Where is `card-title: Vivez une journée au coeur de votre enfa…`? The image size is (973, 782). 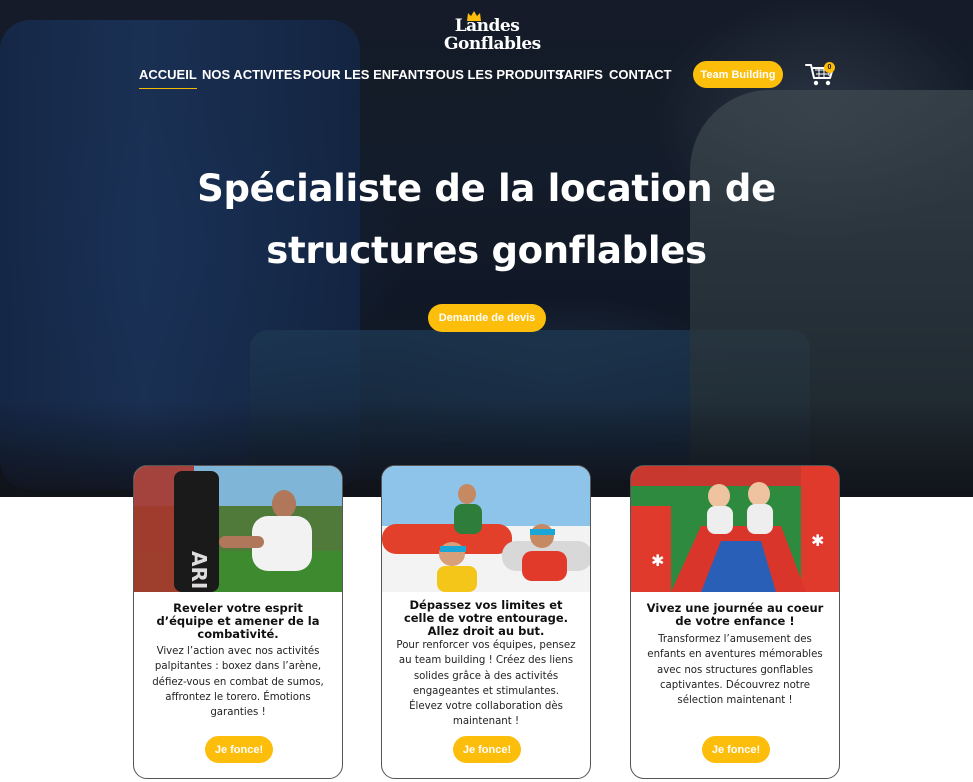 card-title: Vivez une journée au coeur de votre enfa… is located at coordinates (735, 614).